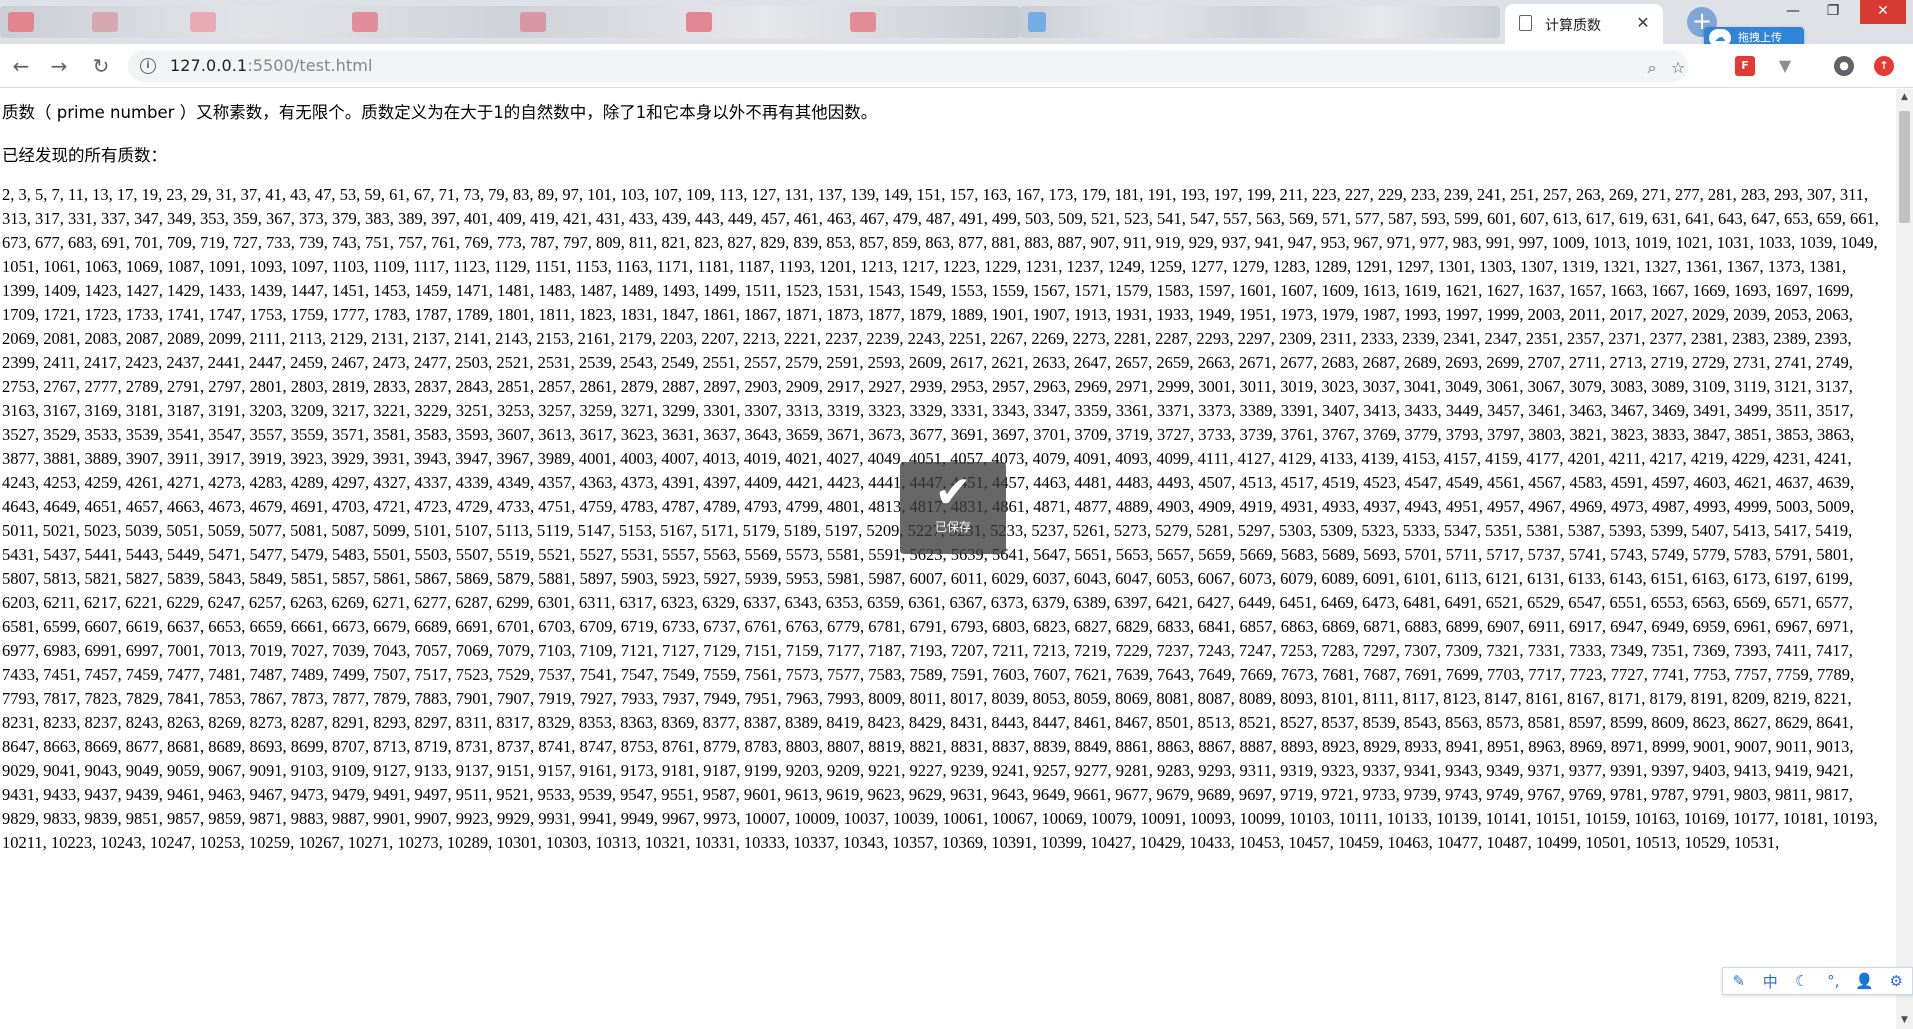  I want to click on maximize-button: ❐, so click(1833, 12).